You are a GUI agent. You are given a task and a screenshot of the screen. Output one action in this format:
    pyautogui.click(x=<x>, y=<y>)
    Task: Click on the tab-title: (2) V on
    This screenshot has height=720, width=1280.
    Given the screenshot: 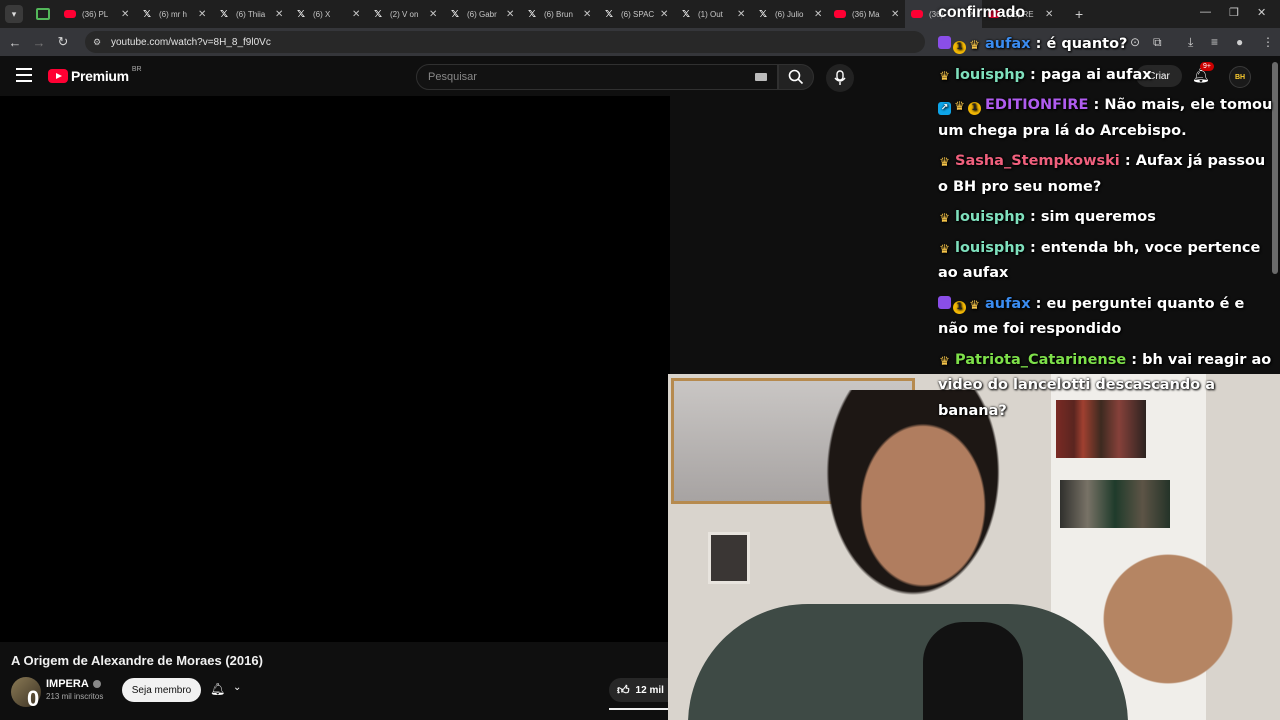 What is the action you would take?
    pyautogui.click(x=404, y=14)
    